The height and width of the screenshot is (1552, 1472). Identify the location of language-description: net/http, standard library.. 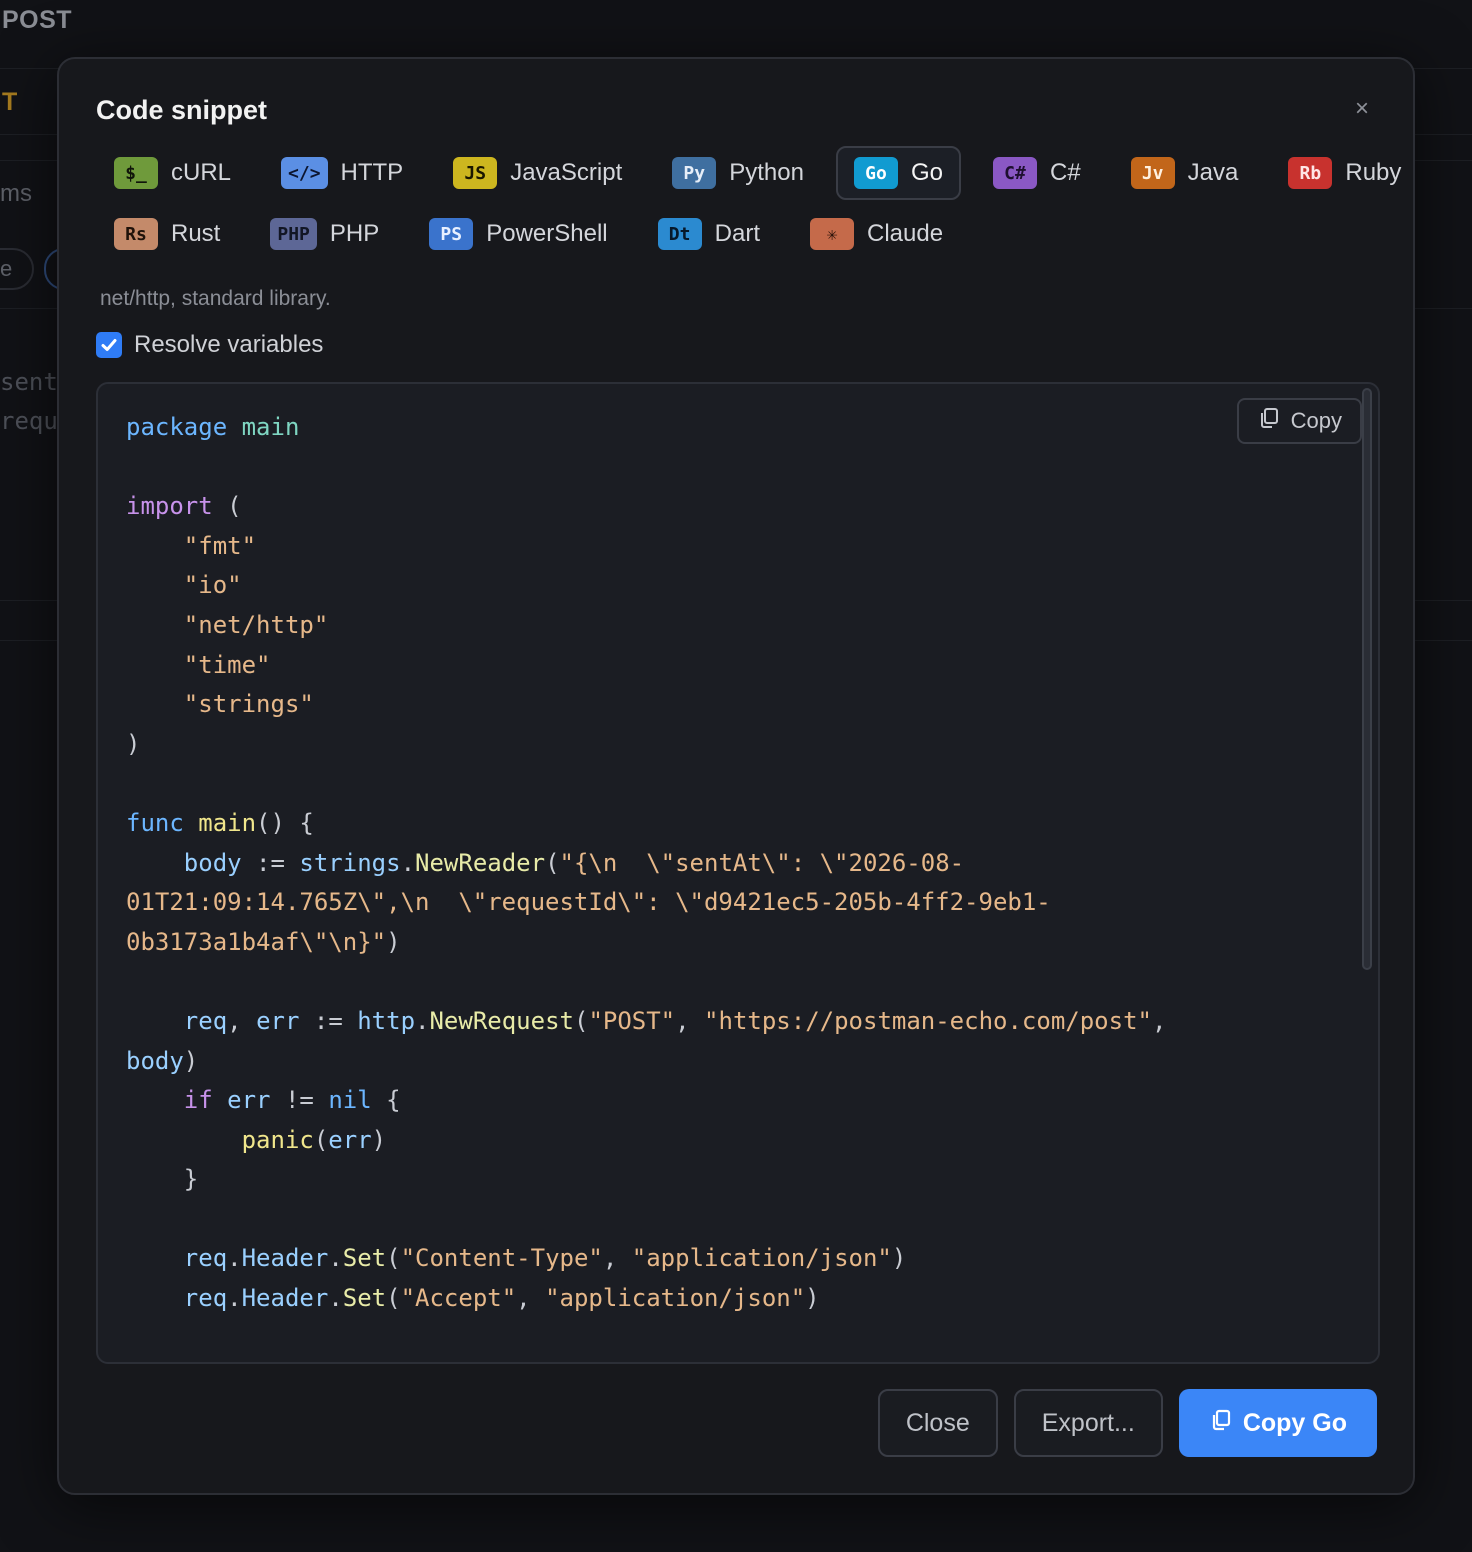
(215, 298).